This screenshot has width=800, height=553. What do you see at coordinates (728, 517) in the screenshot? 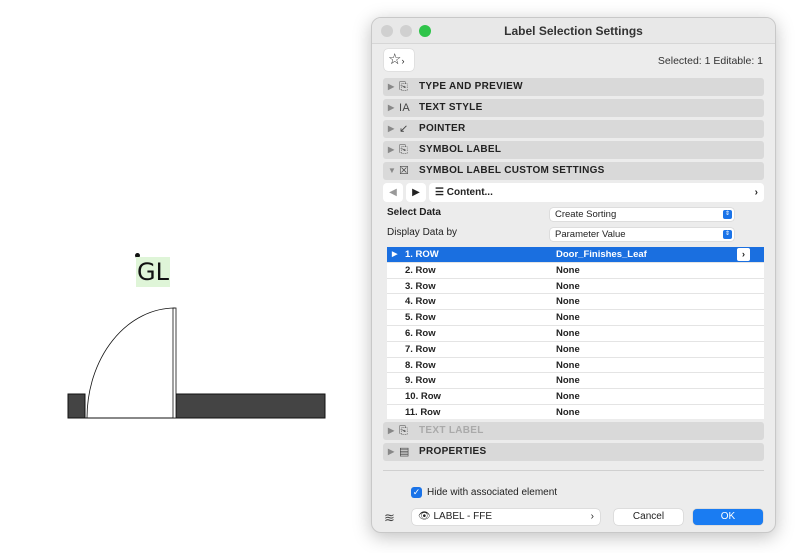
I see `ok-button: OK` at bounding box center [728, 517].